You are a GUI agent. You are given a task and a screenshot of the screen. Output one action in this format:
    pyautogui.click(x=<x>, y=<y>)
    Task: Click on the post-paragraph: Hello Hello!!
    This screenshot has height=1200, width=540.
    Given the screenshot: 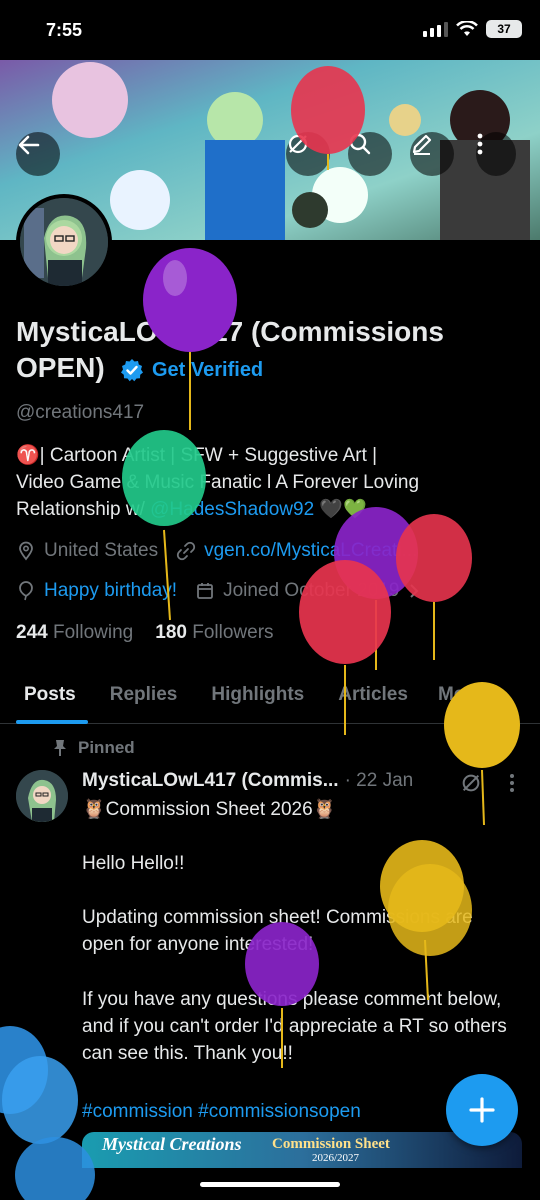 What is the action you would take?
    pyautogui.click(x=133, y=863)
    